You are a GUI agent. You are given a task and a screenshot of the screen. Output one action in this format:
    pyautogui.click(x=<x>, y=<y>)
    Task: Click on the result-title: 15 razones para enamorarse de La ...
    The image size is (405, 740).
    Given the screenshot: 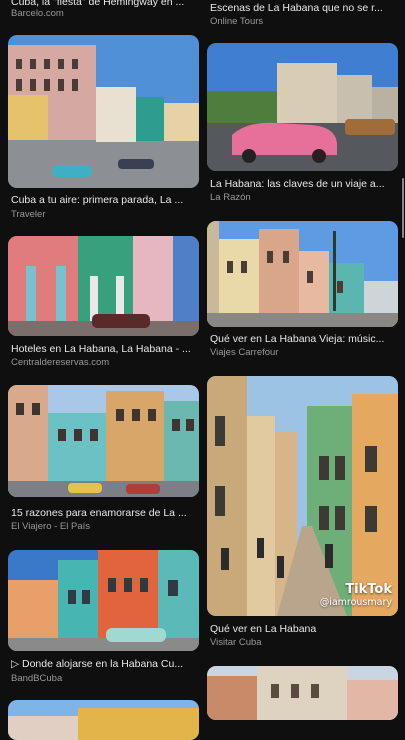 What is the action you would take?
    pyautogui.click(x=104, y=513)
    